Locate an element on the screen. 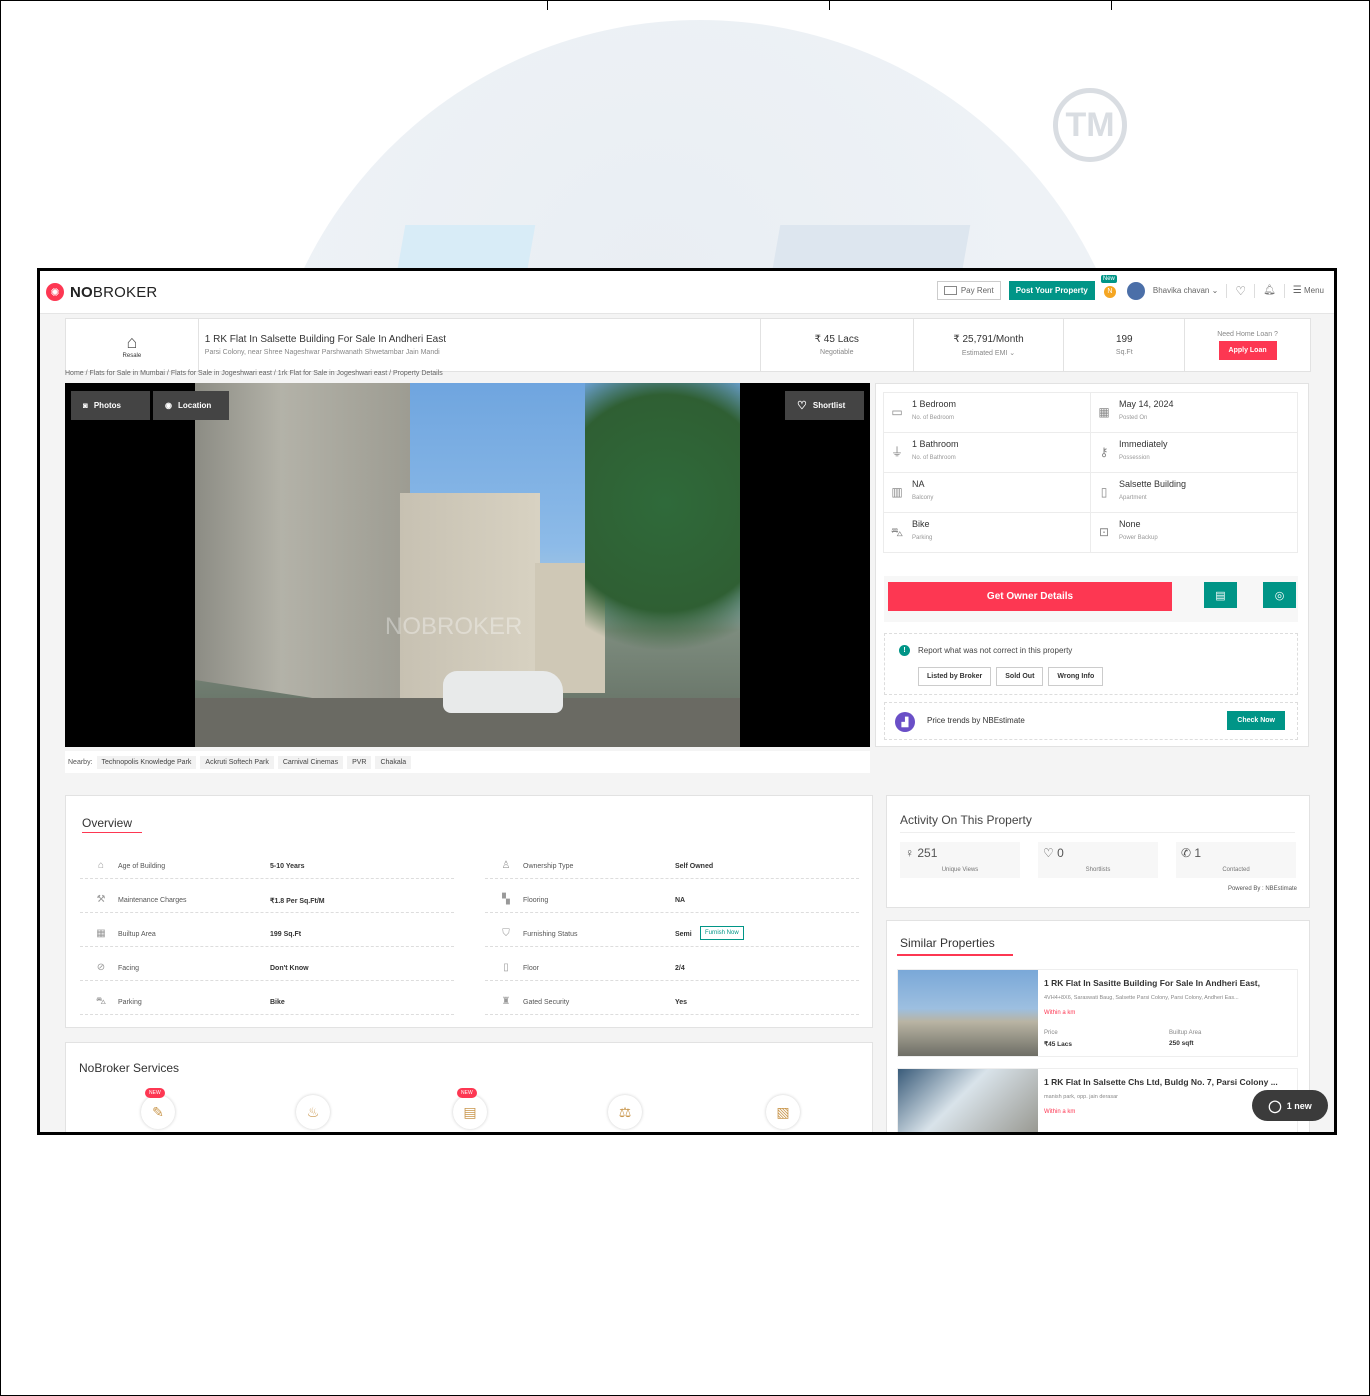 This screenshot has height=1396, width=1370. phone-icon: ✆ is located at coordinates (1186, 853).